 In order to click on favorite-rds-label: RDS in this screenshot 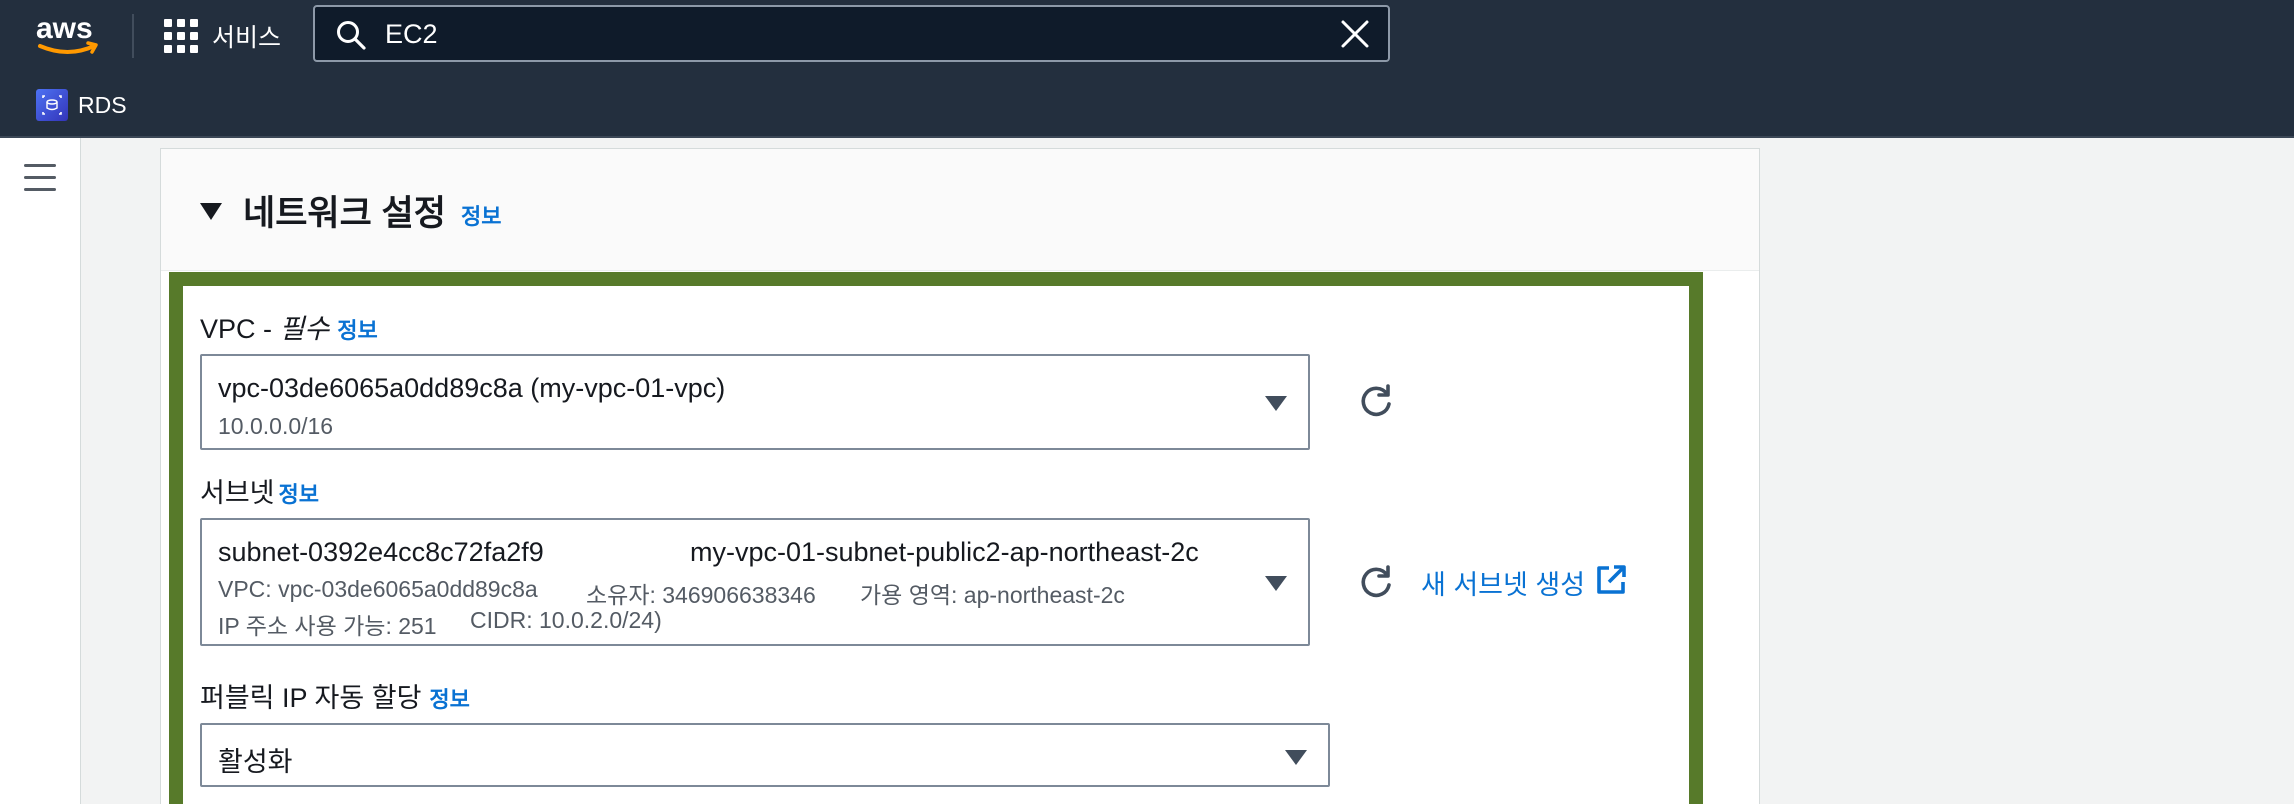, I will do `click(102, 104)`.